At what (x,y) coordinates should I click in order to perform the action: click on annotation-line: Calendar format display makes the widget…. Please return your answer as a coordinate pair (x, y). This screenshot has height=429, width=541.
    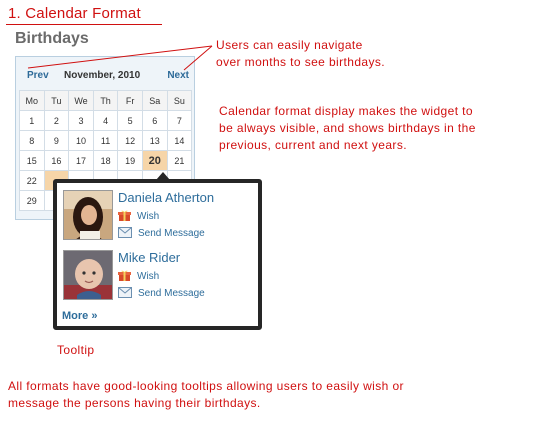
    Looking at the image, I should click on (346, 111).